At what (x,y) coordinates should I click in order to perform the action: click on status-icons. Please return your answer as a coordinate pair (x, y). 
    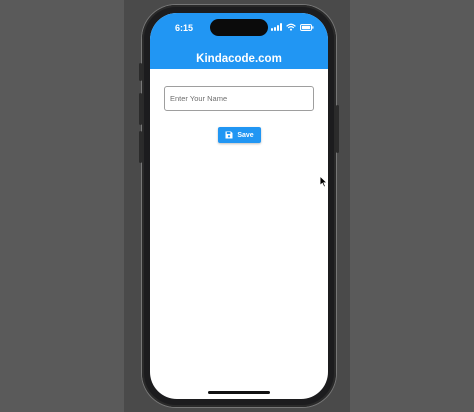
    Looking at the image, I should click on (292, 27).